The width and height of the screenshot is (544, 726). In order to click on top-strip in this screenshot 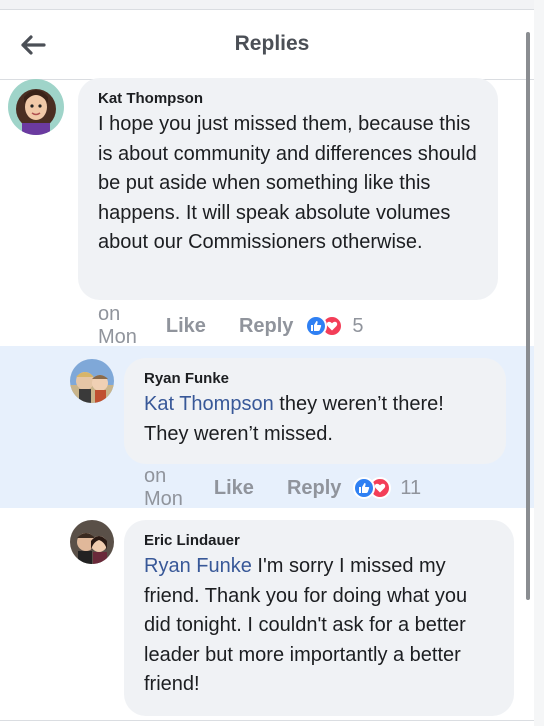, I will do `click(272, 5)`.